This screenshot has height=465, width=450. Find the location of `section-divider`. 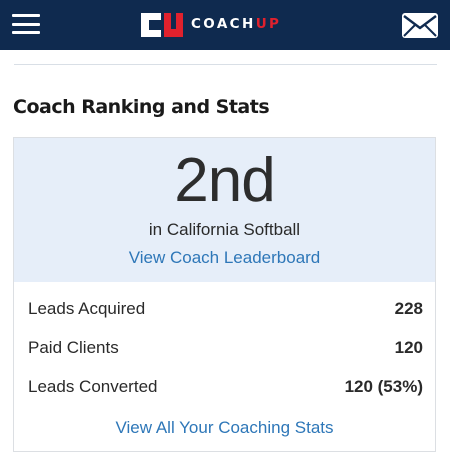

section-divider is located at coordinates (225, 64).